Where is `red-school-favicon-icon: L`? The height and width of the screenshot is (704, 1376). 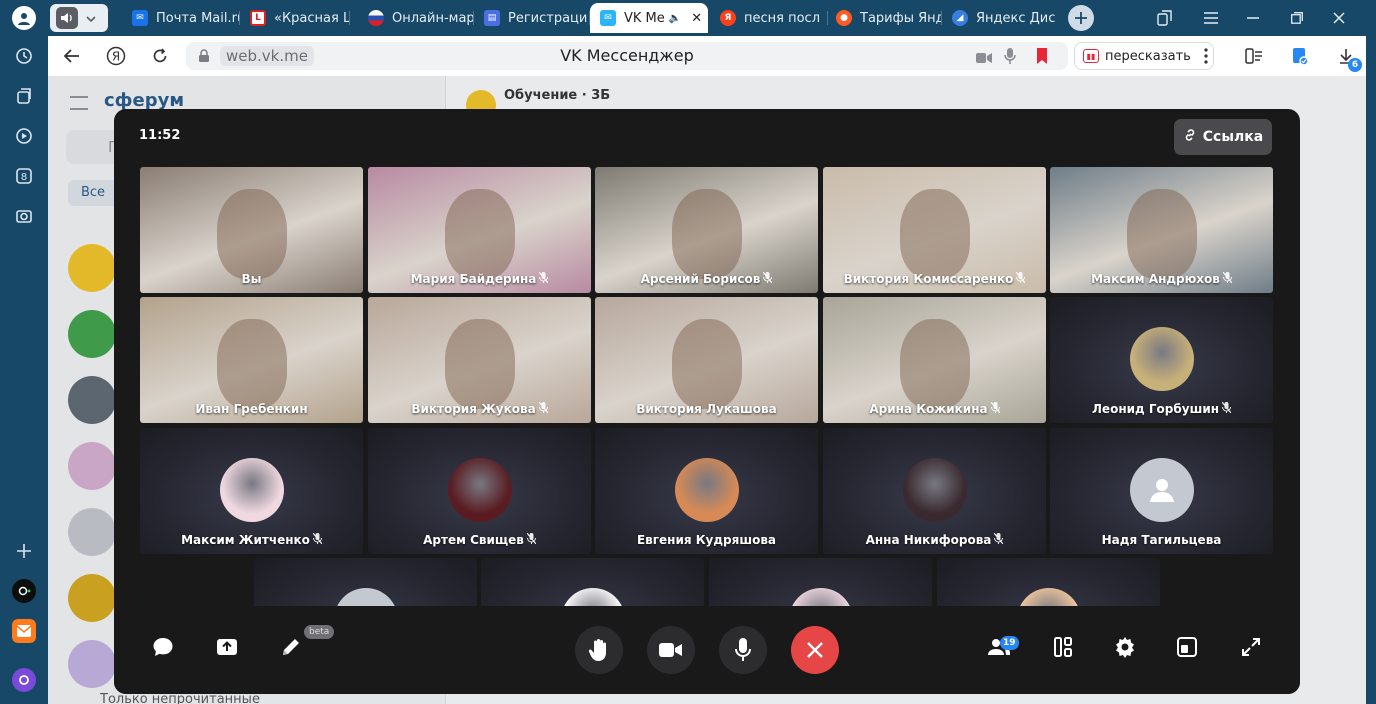
red-school-favicon-icon: L is located at coordinates (258, 18).